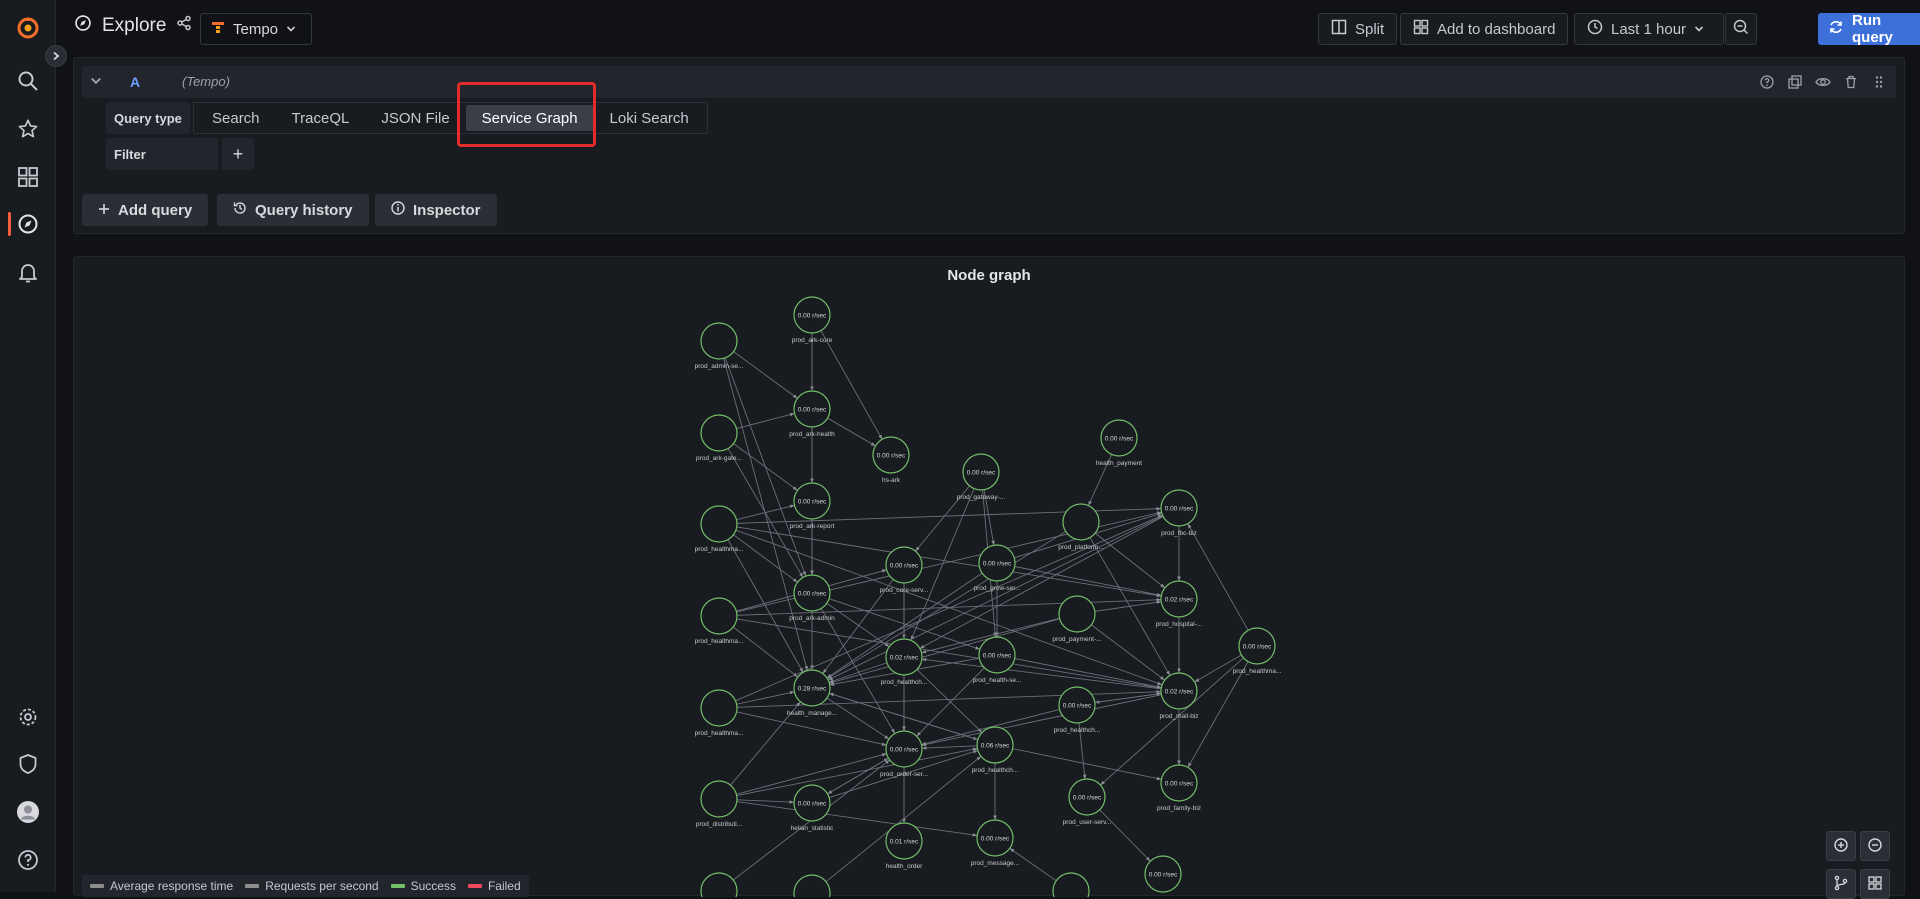 This screenshot has height=899, width=1920. I want to click on gear-icon, so click(28, 717).